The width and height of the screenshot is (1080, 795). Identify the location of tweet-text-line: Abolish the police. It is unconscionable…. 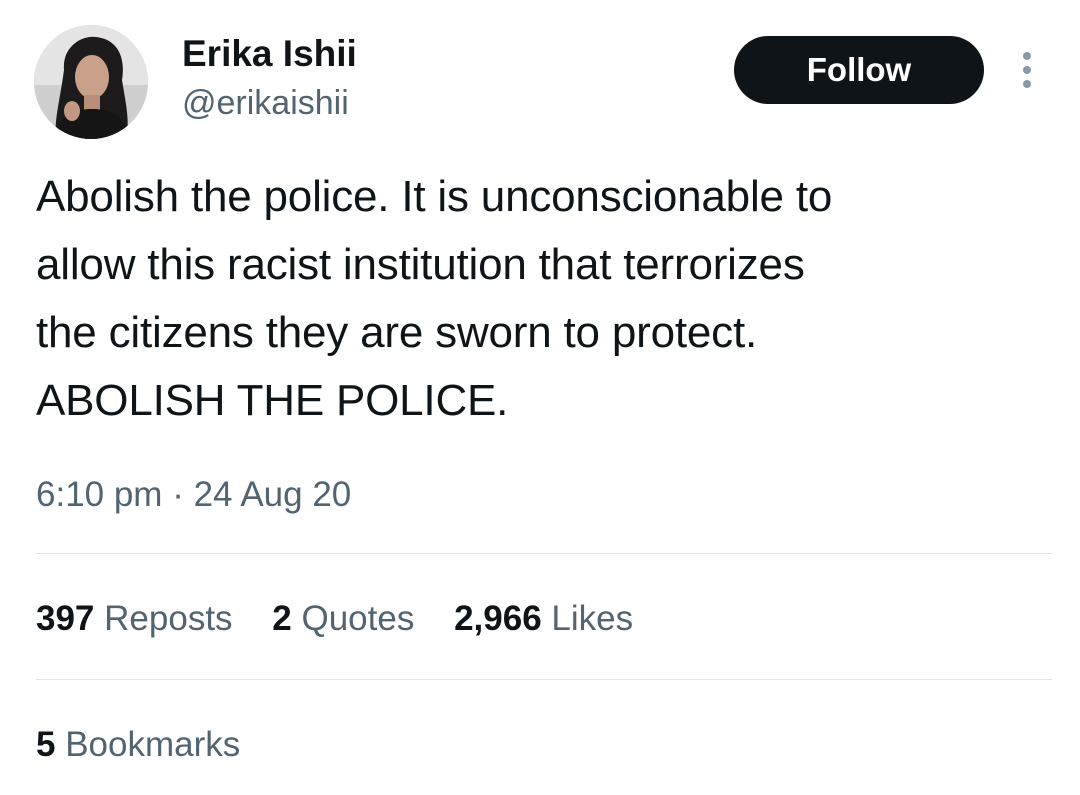
(434, 196).